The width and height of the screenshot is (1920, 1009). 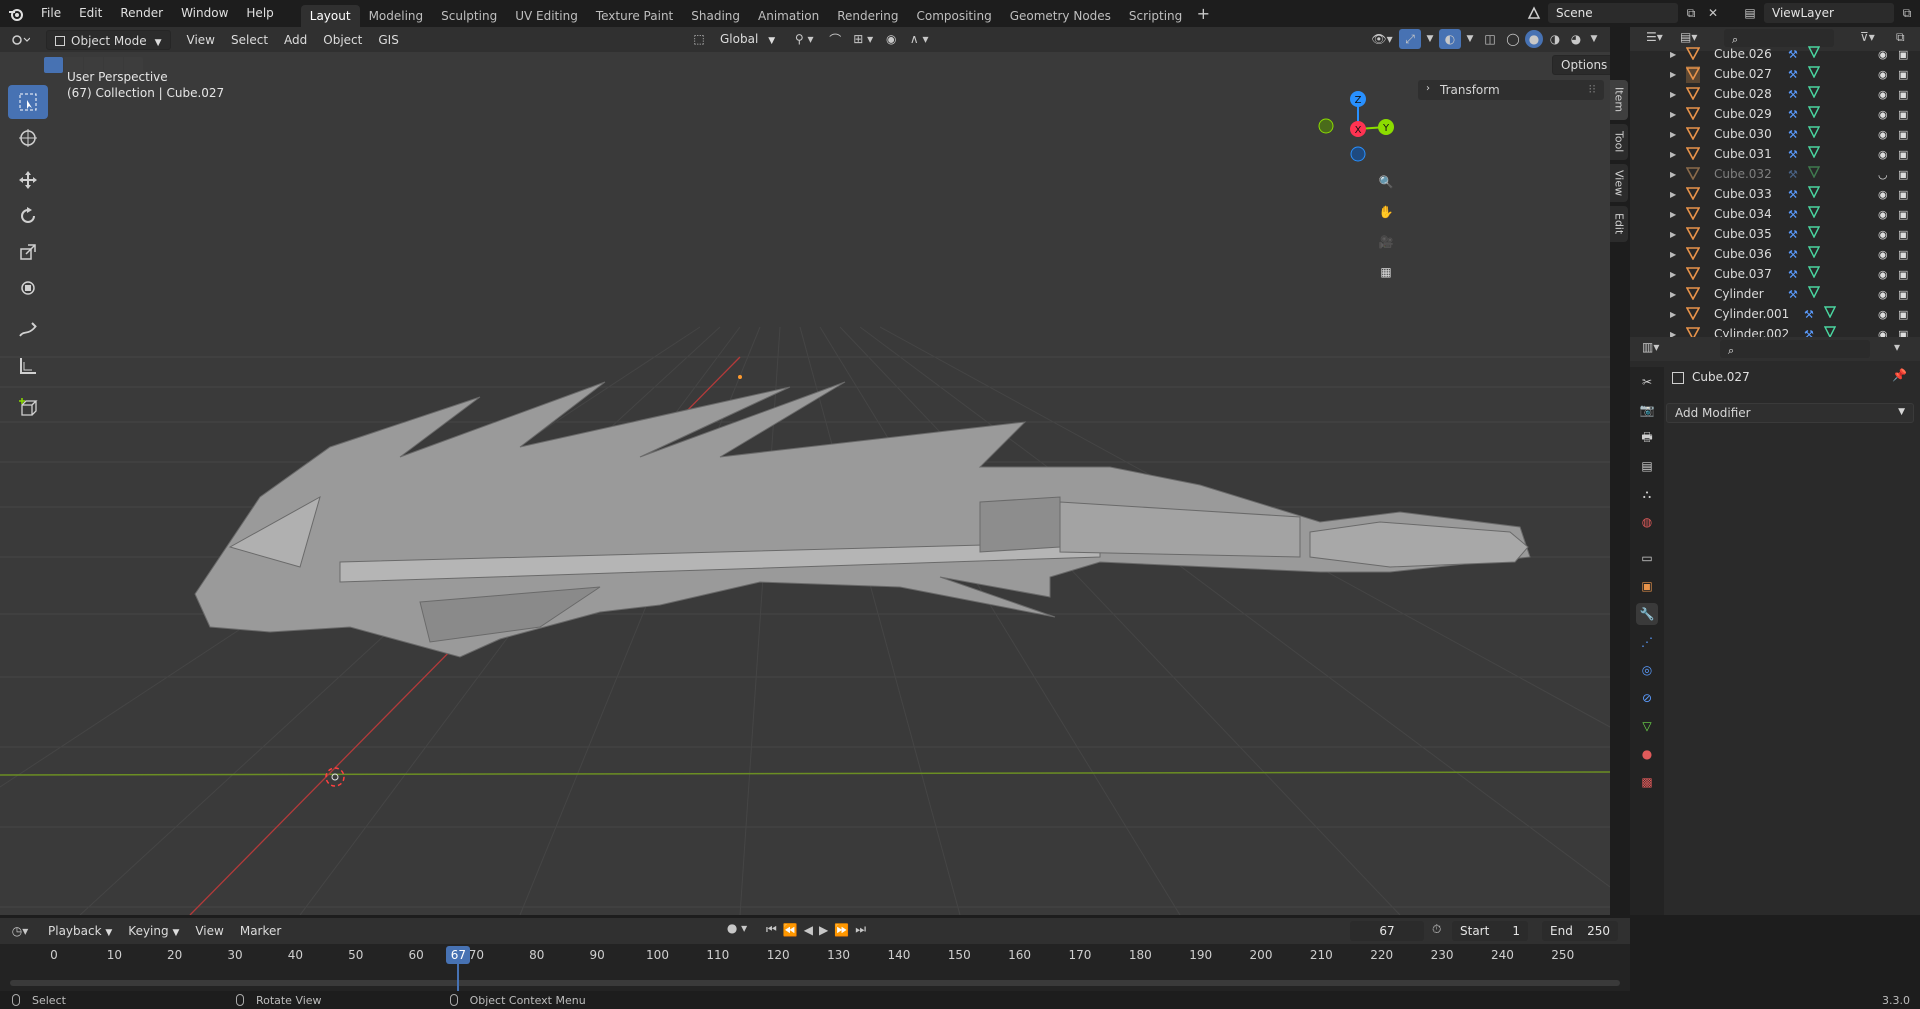 I want to click on outliner-item-name: Cube.026, so click(x=1743, y=54).